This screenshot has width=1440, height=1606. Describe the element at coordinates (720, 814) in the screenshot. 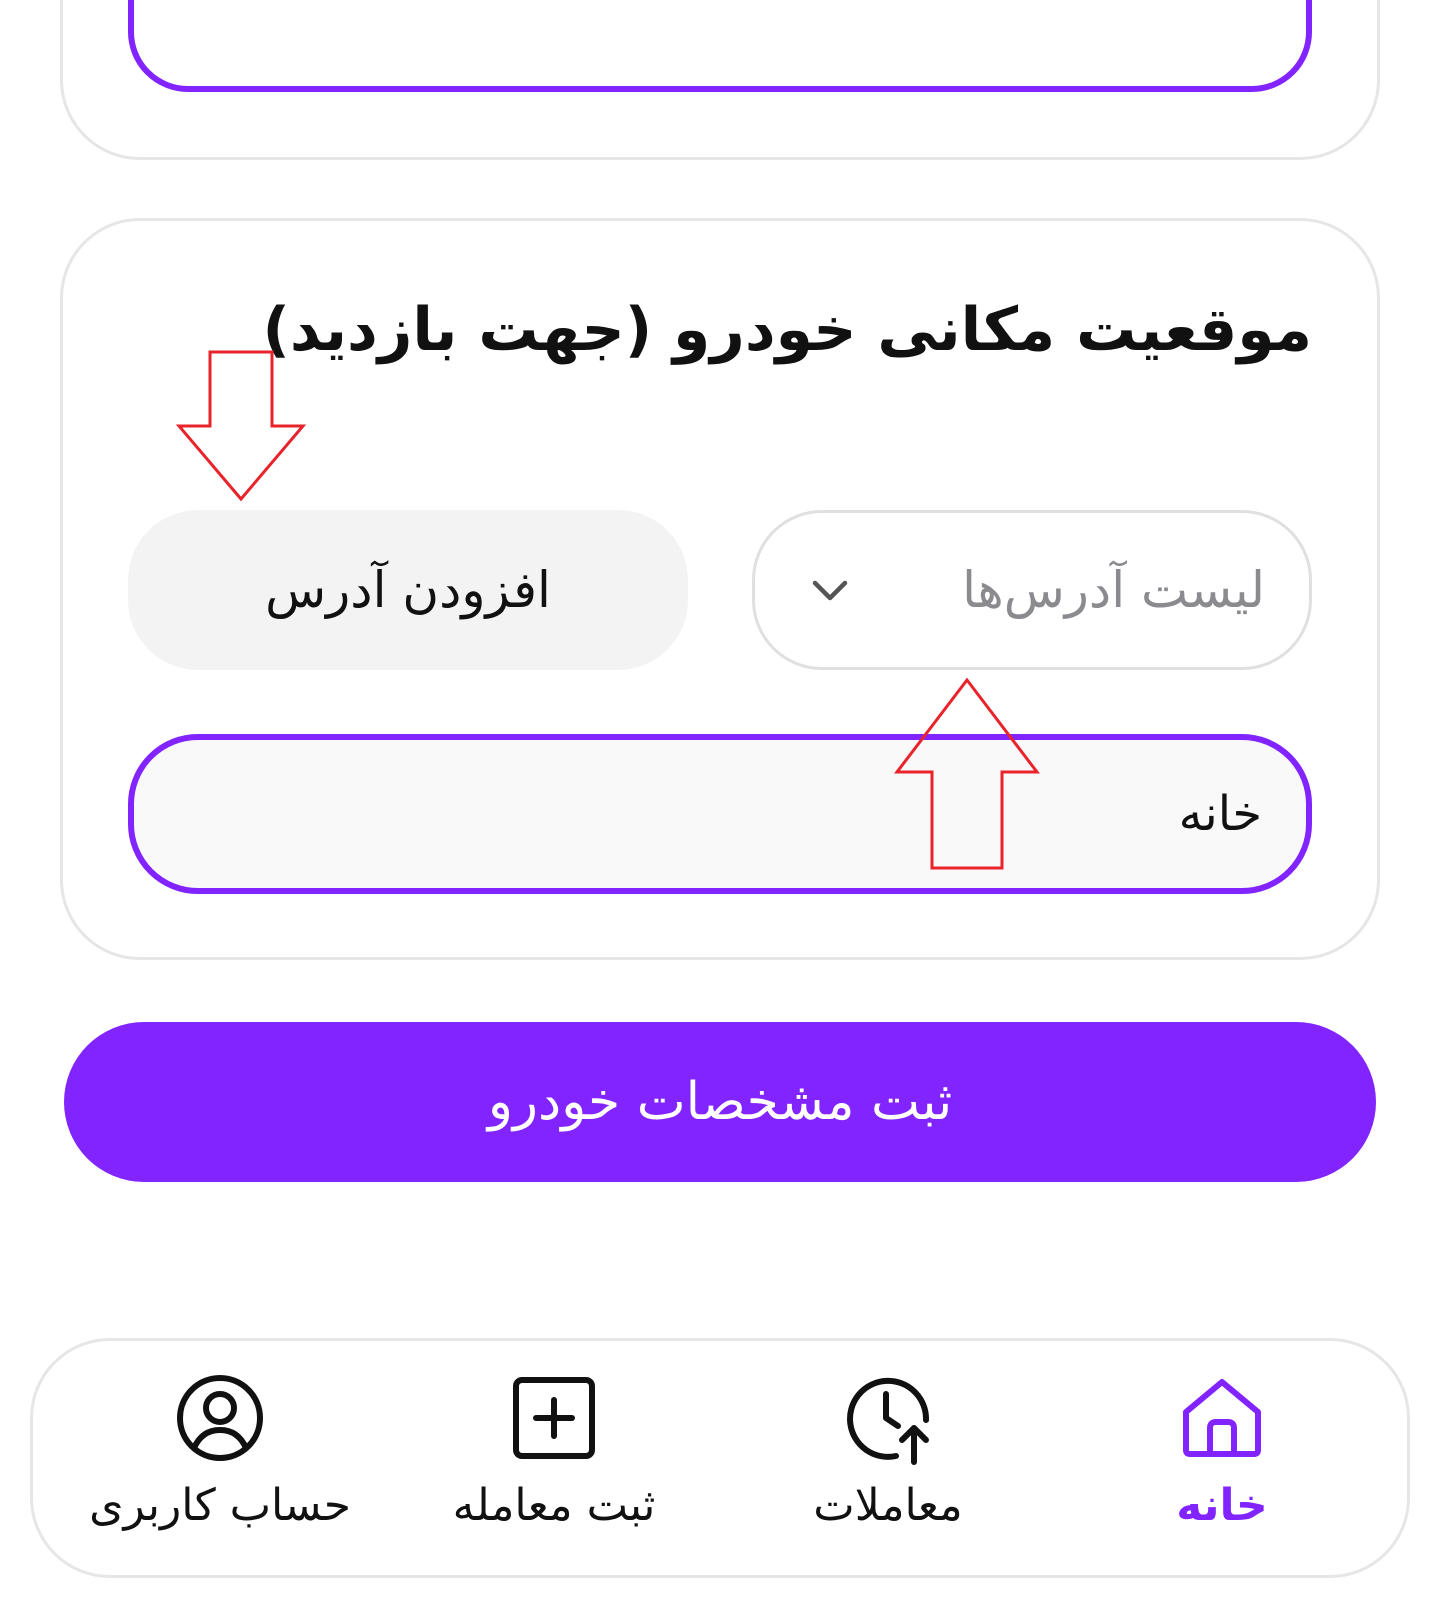

I see `selected-address-field: خانه` at that location.